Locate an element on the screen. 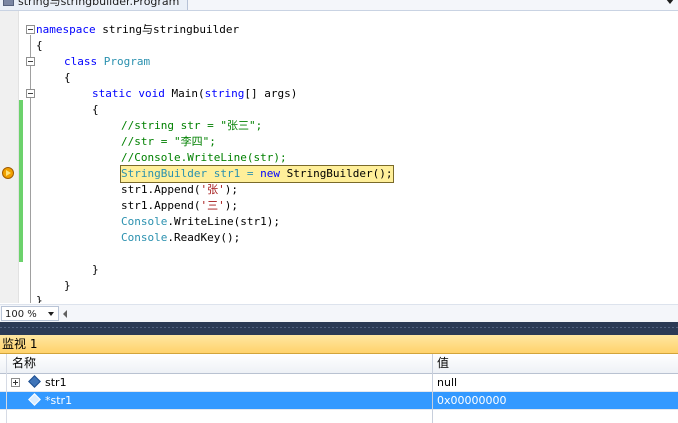 The height and width of the screenshot is (423, 678). code-line-5: static void Main(string[] args) is located at coordinates (195, 93).